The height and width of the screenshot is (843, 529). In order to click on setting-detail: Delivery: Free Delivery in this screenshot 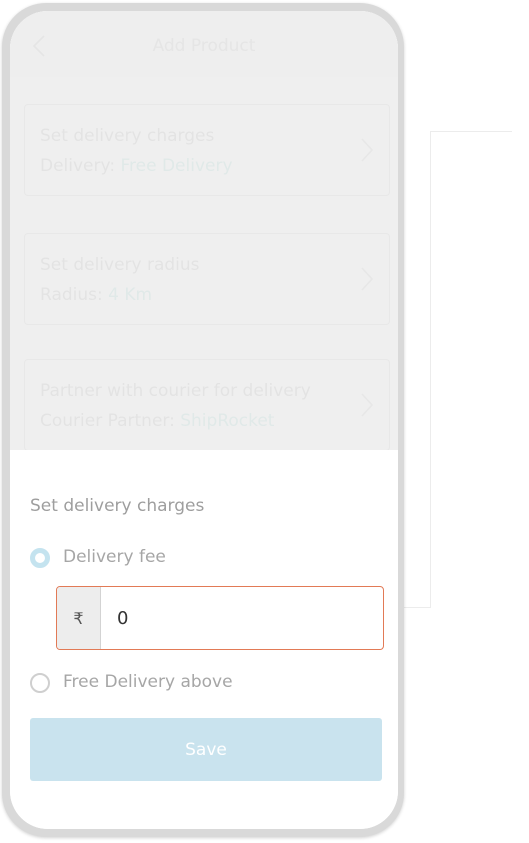, I will do `click(136, 166)`.